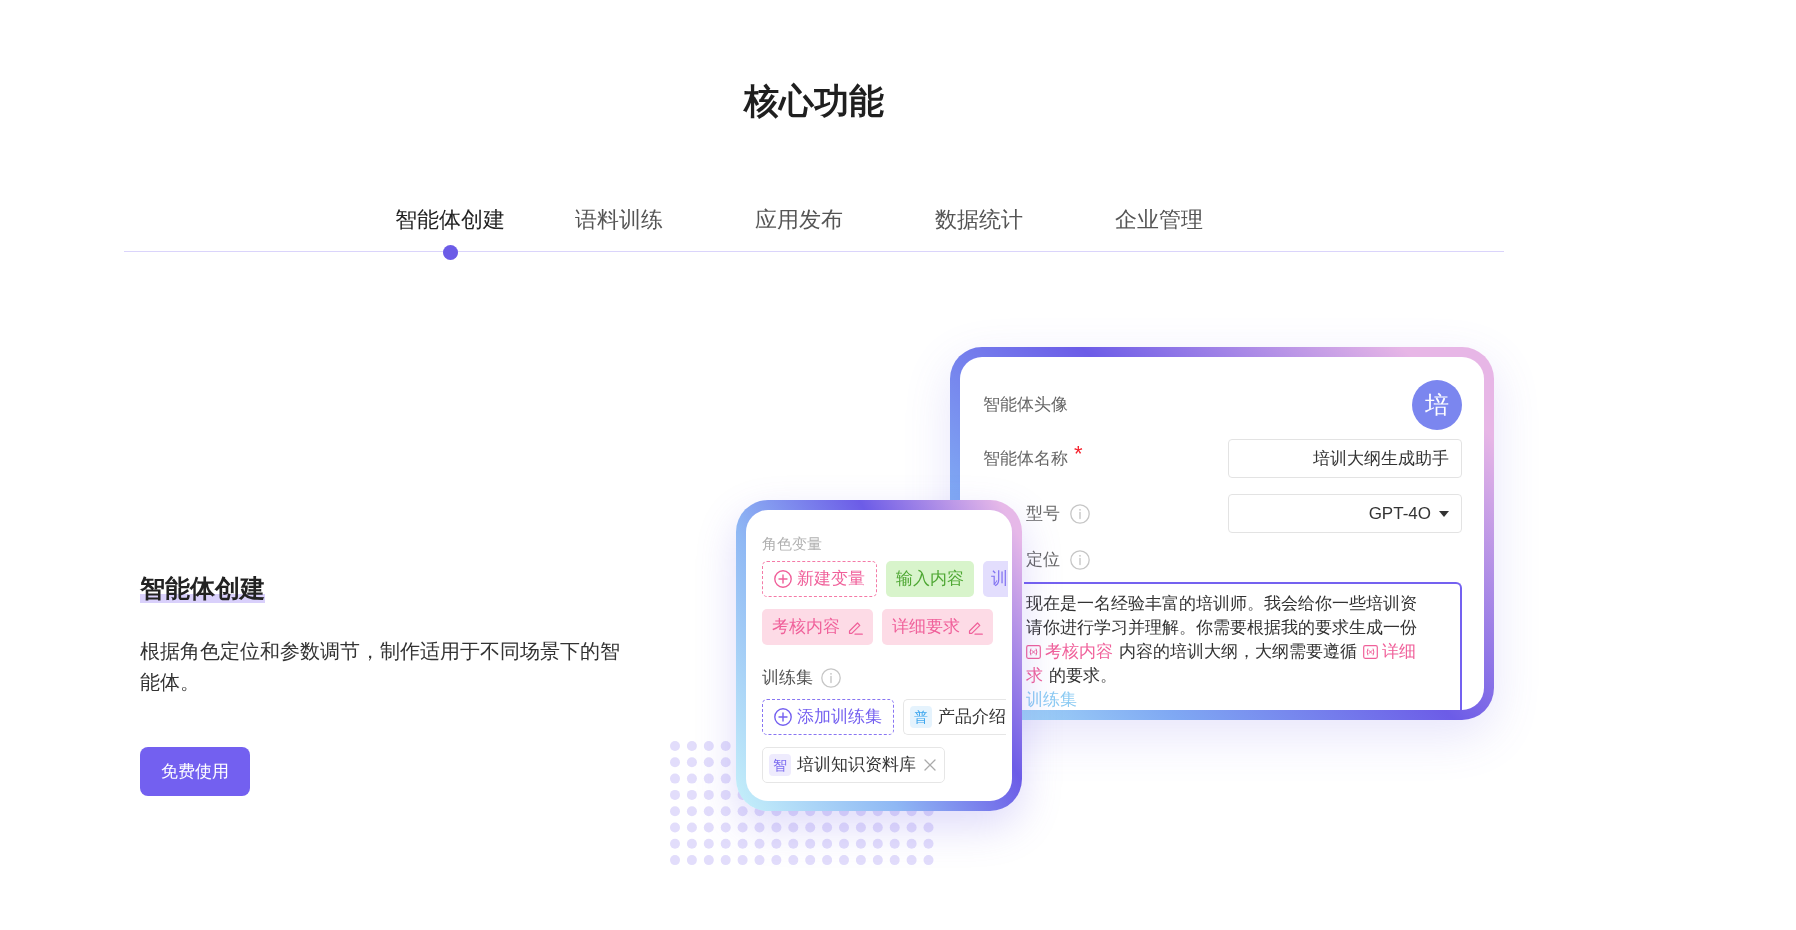 Image resolution: width=1796 pixels, height=930 pixels. I want to click on model-select: GPT-4O, so click(1345, 513).